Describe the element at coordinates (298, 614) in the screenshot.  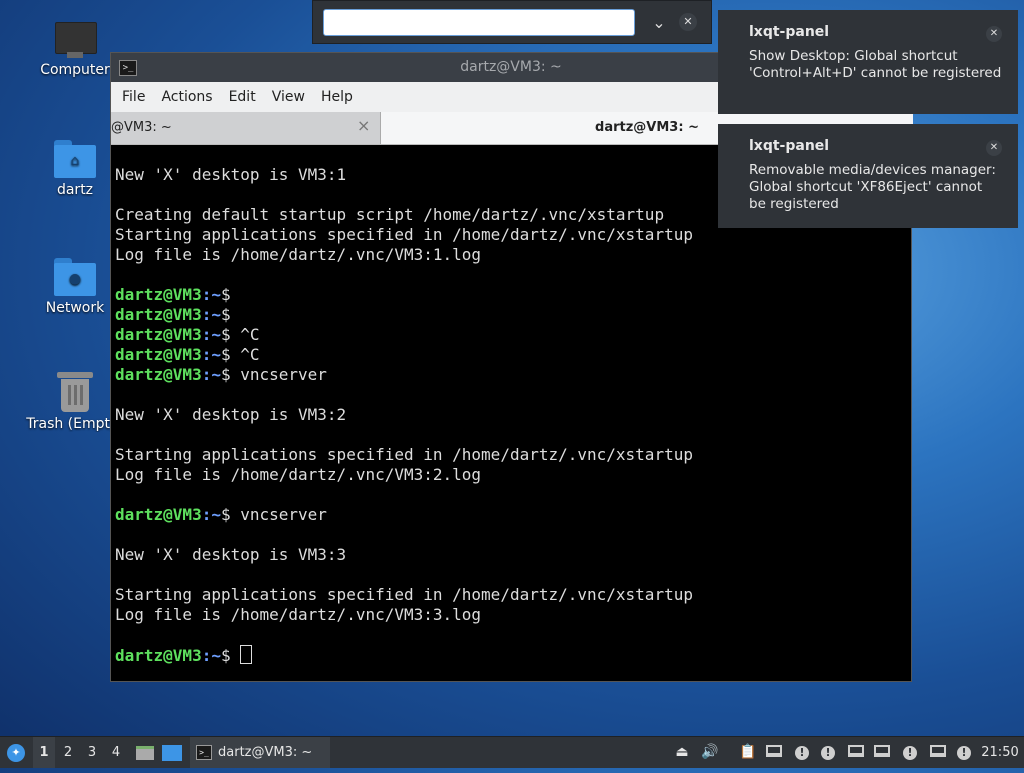
I see `terminal-output-line: Log file is /home/dartz/.vnc/VM3:3.log` at that location.